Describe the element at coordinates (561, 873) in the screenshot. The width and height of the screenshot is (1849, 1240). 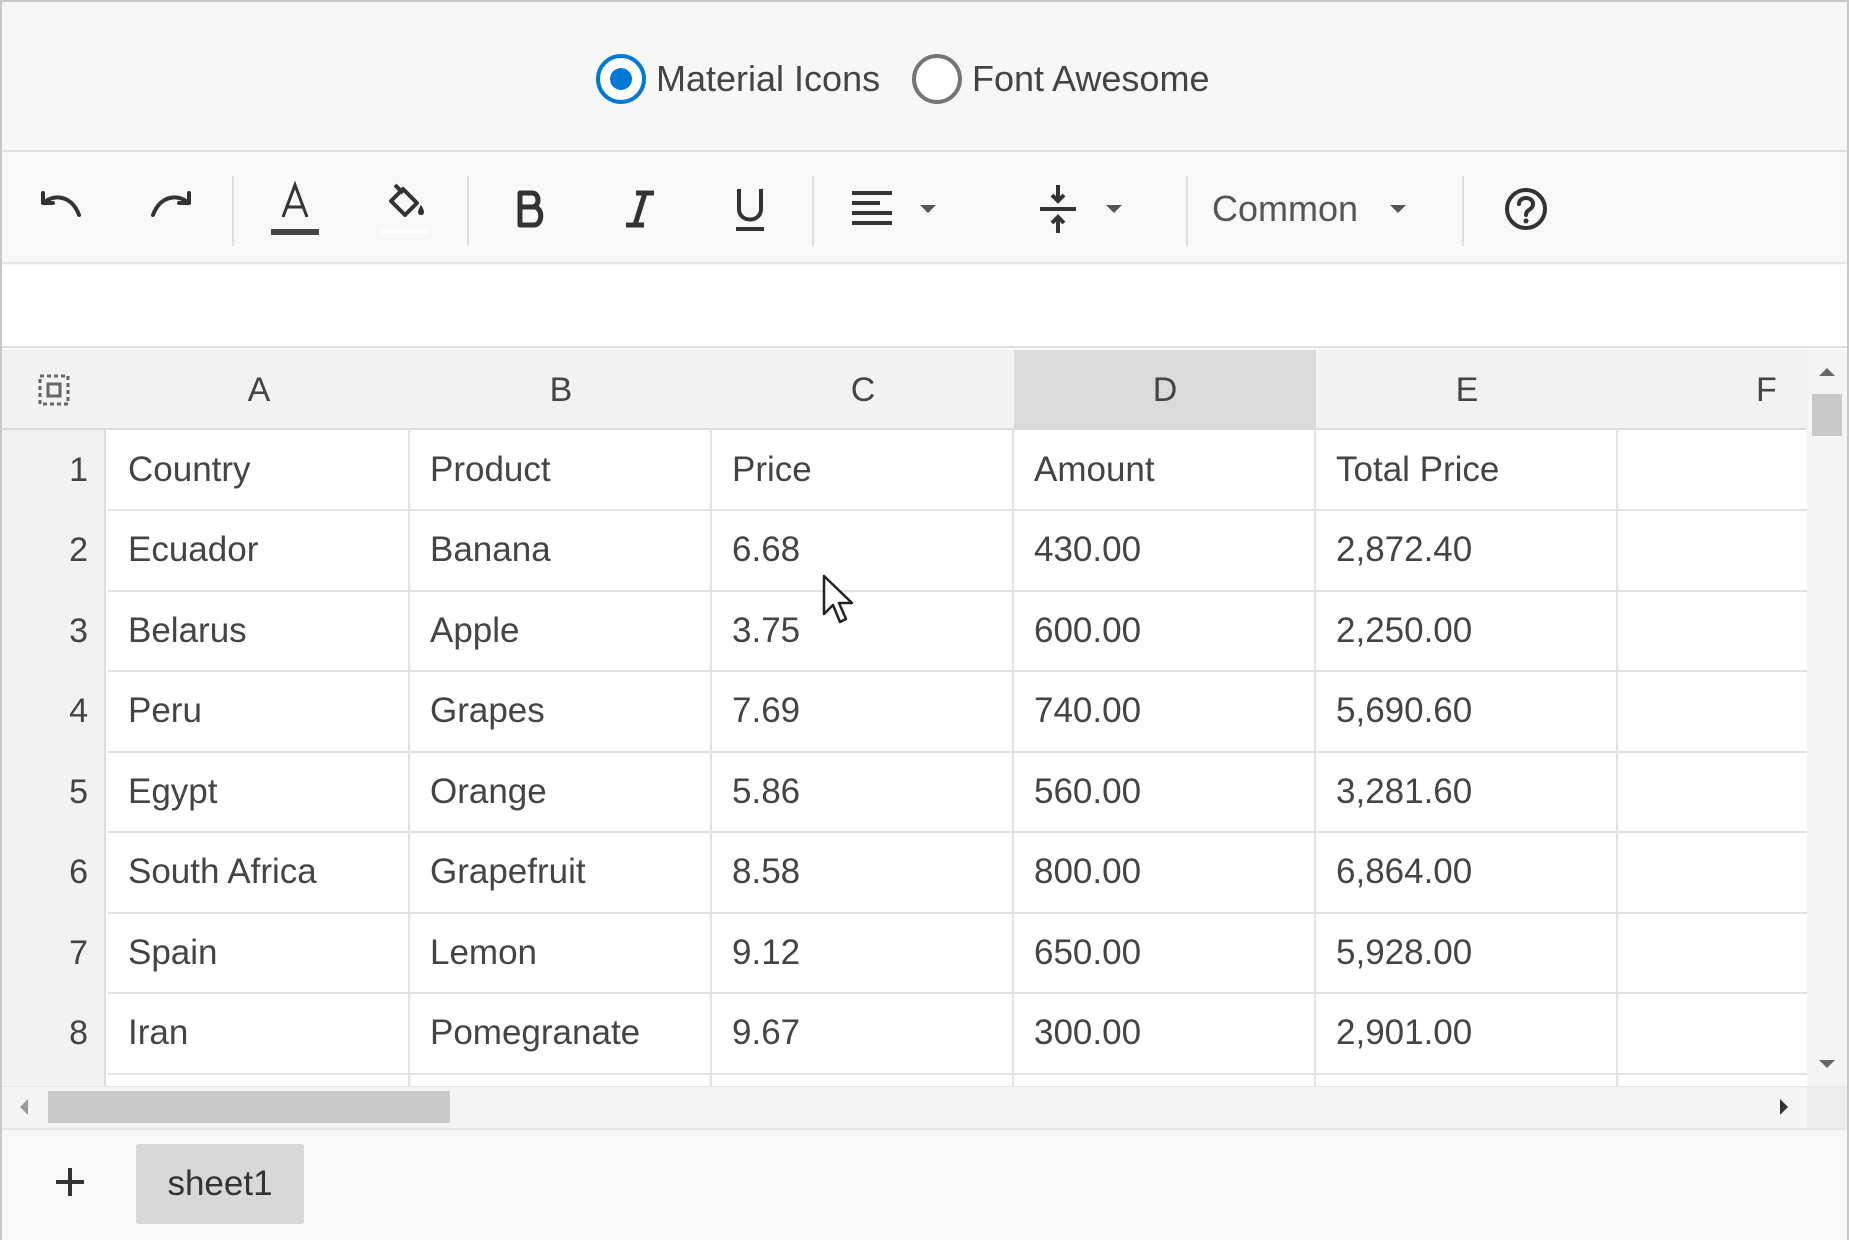
I see `table-cell: Grapefruit` at that location.